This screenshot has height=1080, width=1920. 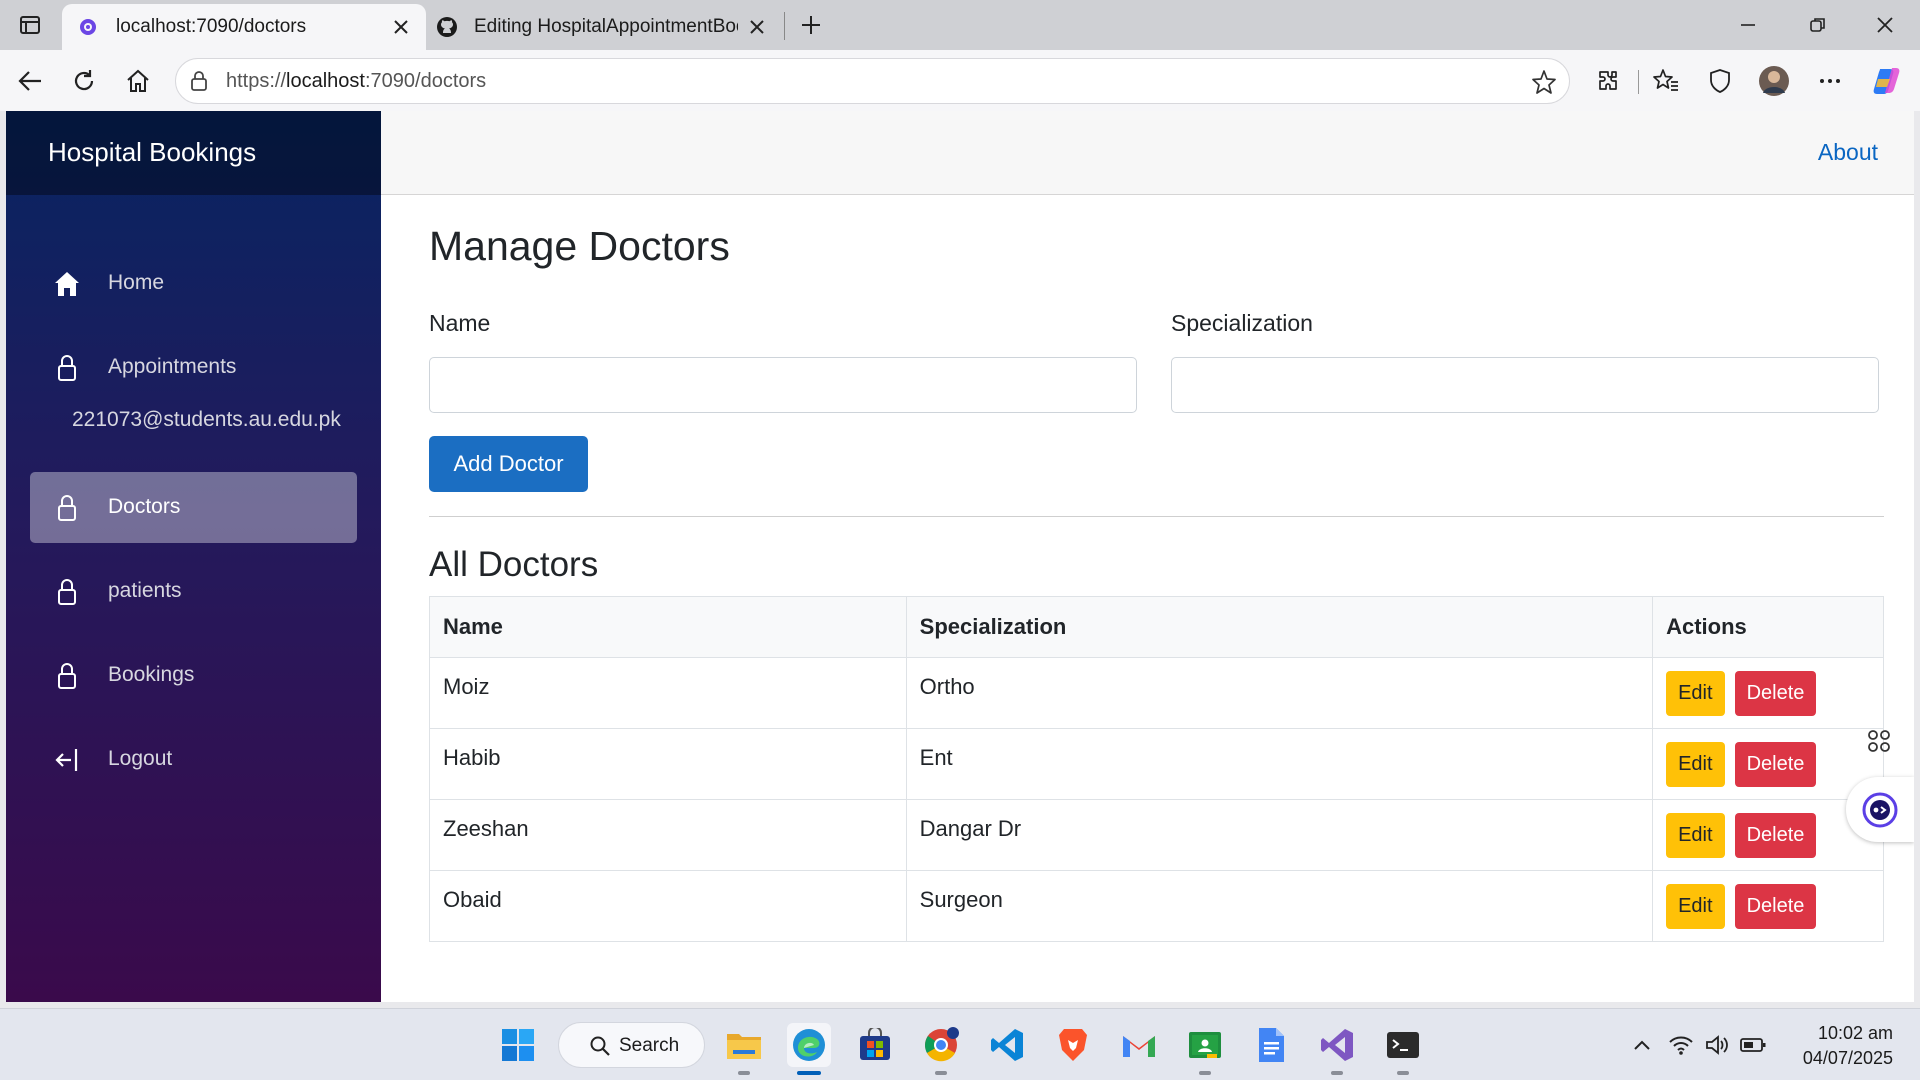 I want to click on windows-start-icon, so click(x=518, y=1045).